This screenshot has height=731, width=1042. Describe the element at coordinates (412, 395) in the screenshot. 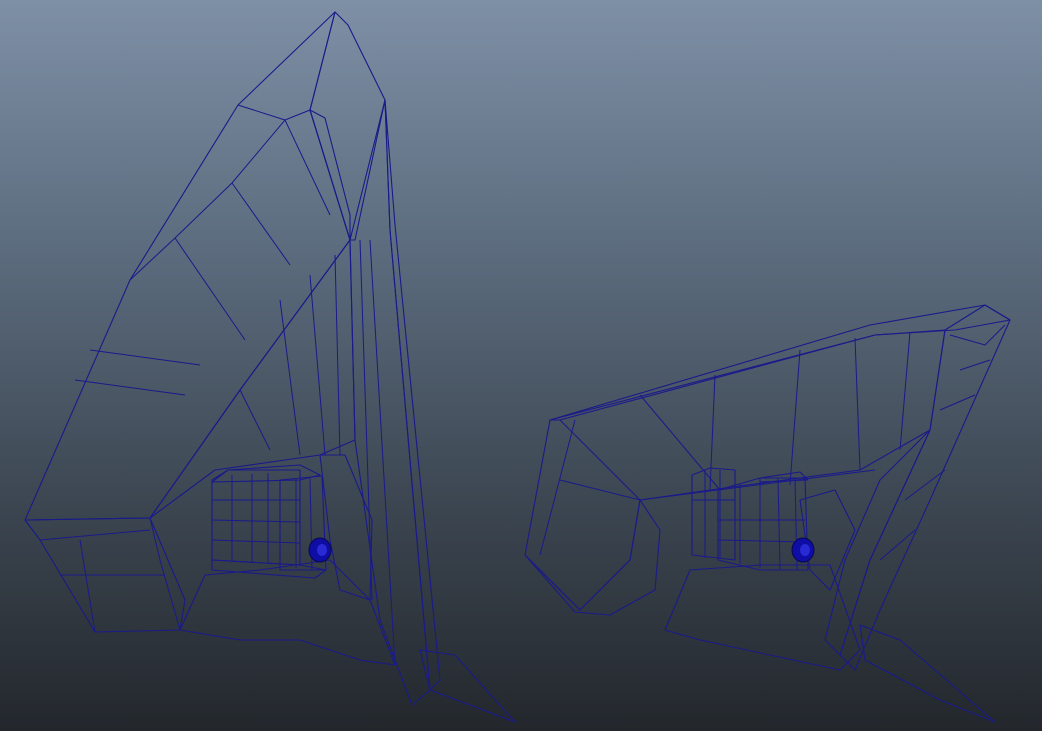

I see `left-strut-side` at that location.